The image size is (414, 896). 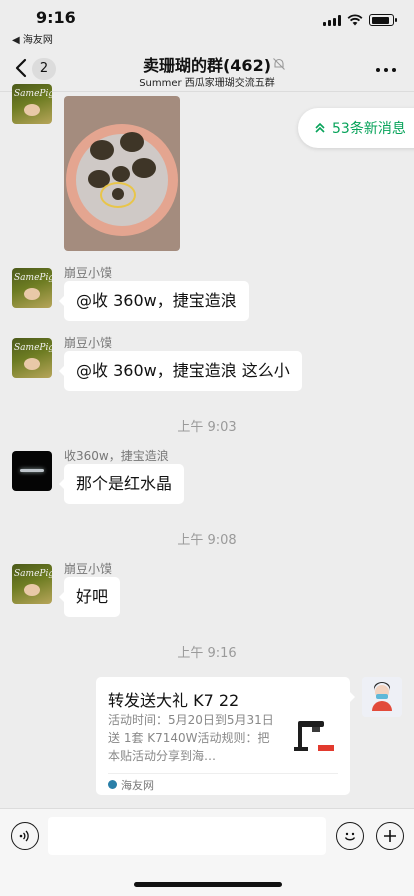 I want to click on chat-subtitle: Summer 西瓜家珊瑚交流五群, so click(x=207, y=83).